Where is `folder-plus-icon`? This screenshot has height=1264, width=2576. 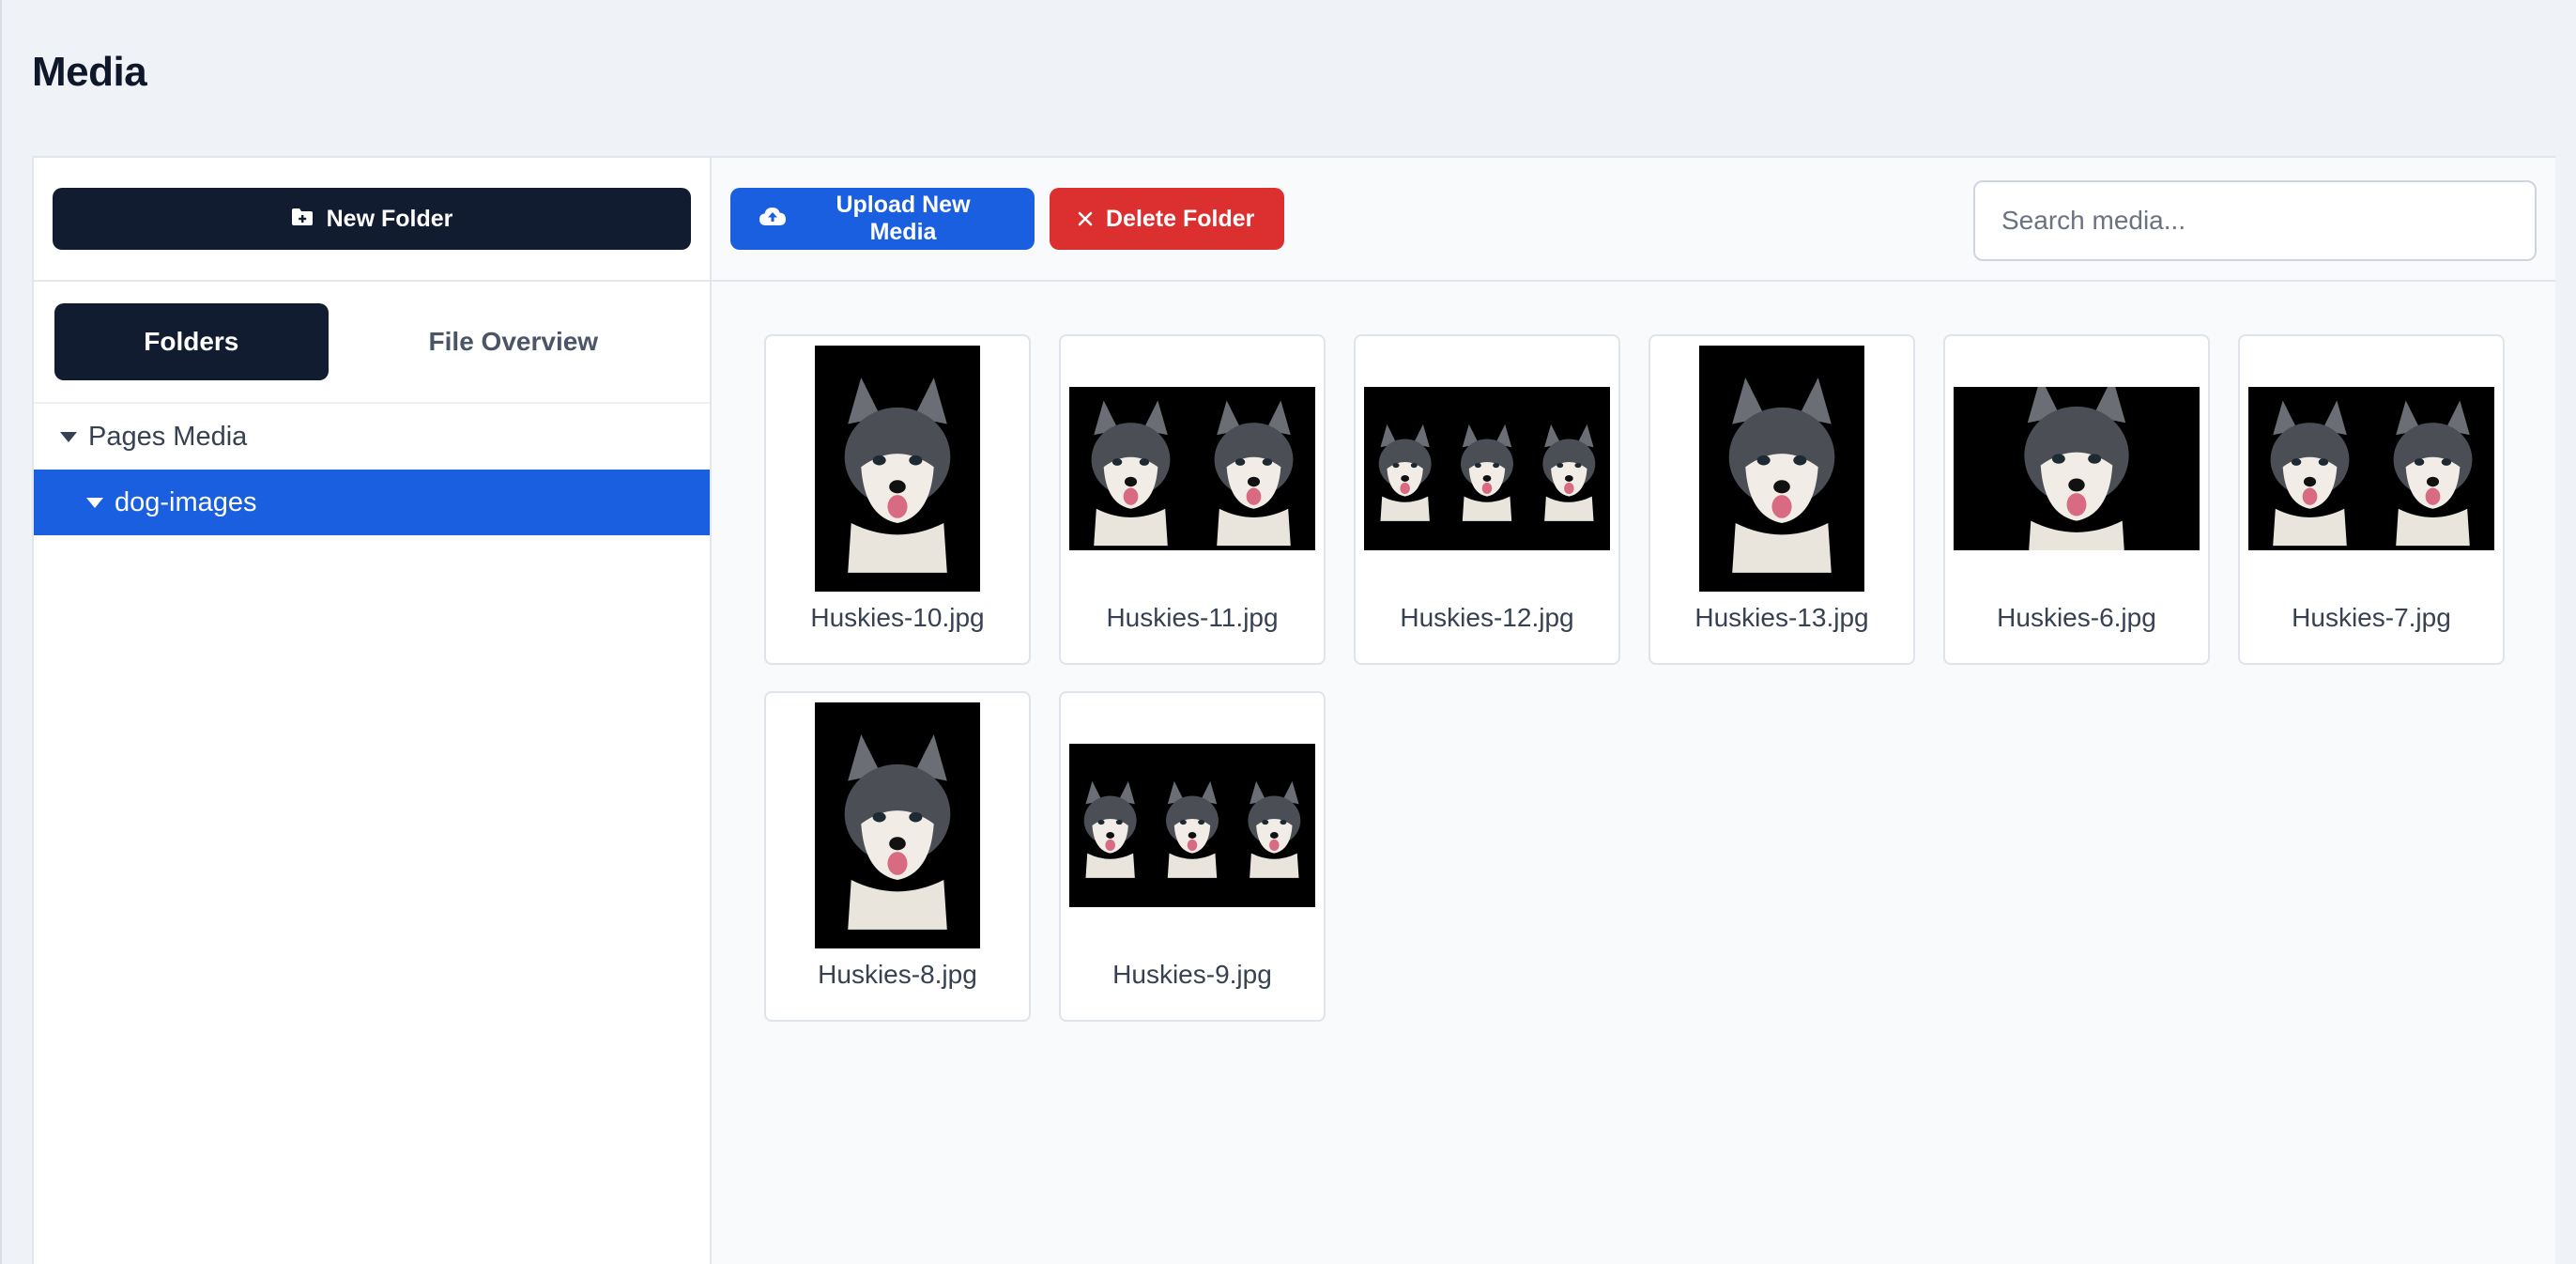 folder-plus-icon is located at coordinates (303, 219).